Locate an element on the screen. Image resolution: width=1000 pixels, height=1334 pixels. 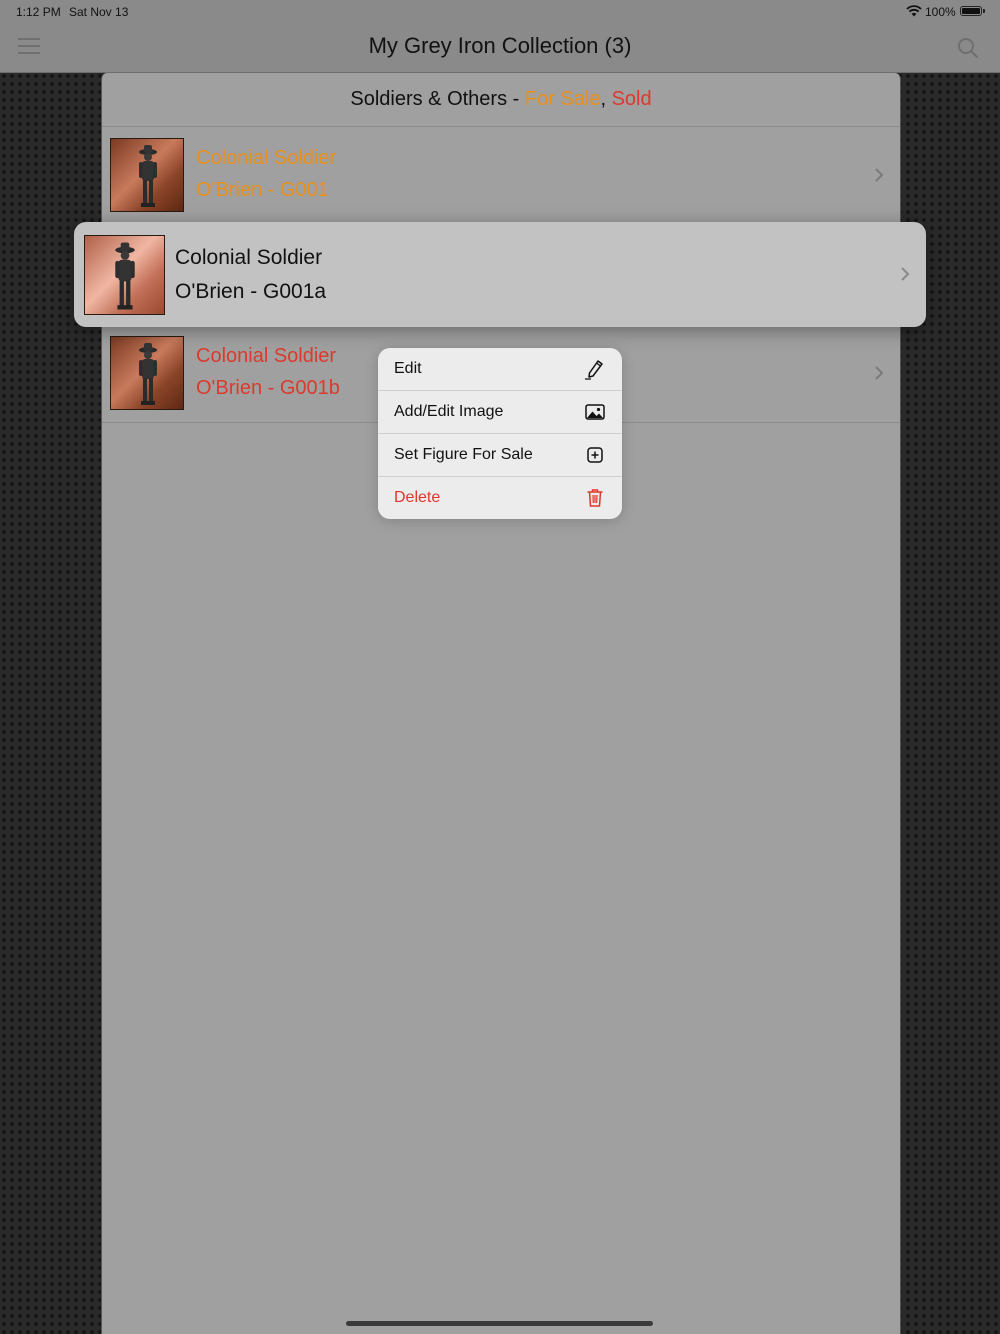
menu-item-add-edit-image: Add/Edit Image is located at coordinates (500, 412).